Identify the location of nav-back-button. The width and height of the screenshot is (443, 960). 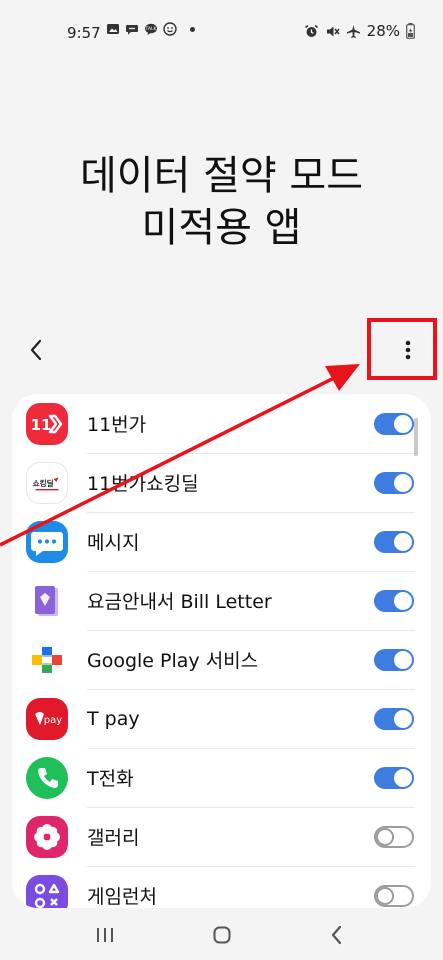
(337, 935).